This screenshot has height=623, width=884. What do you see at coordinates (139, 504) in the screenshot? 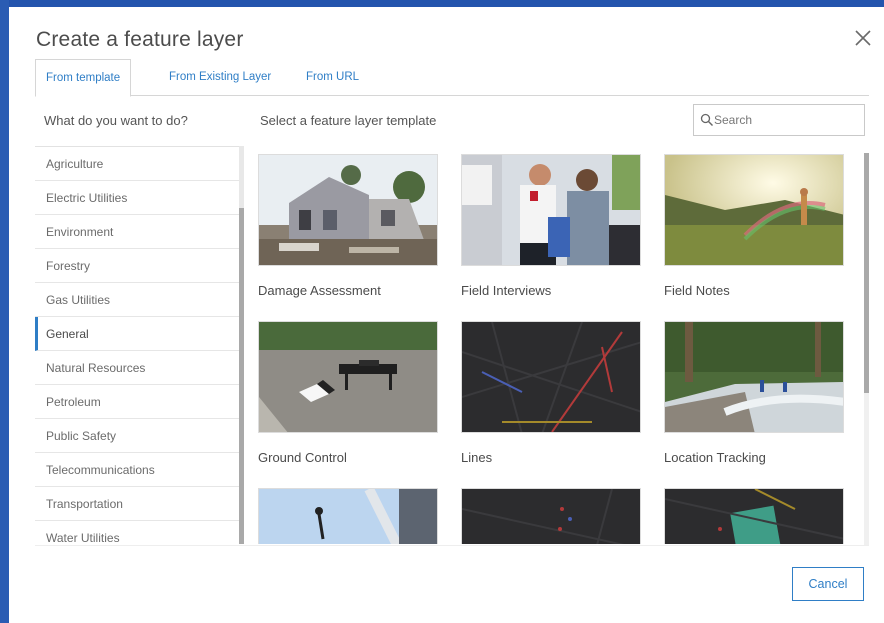
I see `category-item-transportation: Transportation` at bounding box center [139, 504].